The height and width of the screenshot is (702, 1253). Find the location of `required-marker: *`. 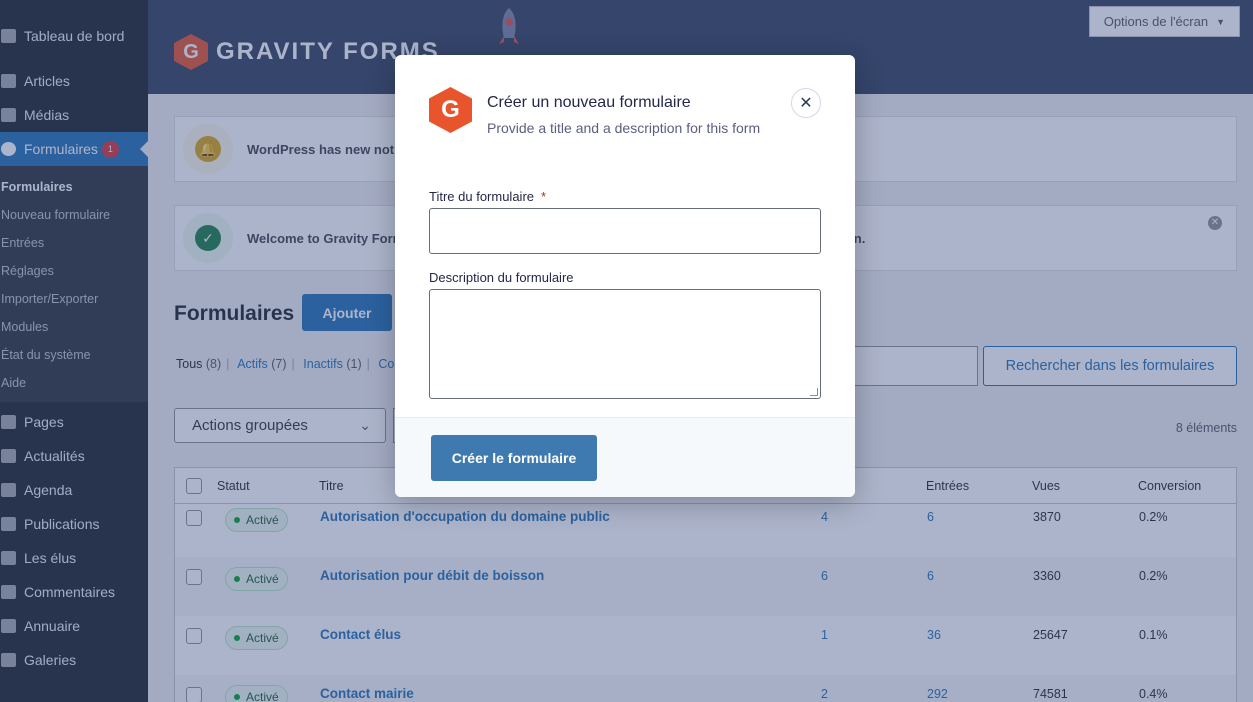

required-marker: * is located at coordinates (544, 196).